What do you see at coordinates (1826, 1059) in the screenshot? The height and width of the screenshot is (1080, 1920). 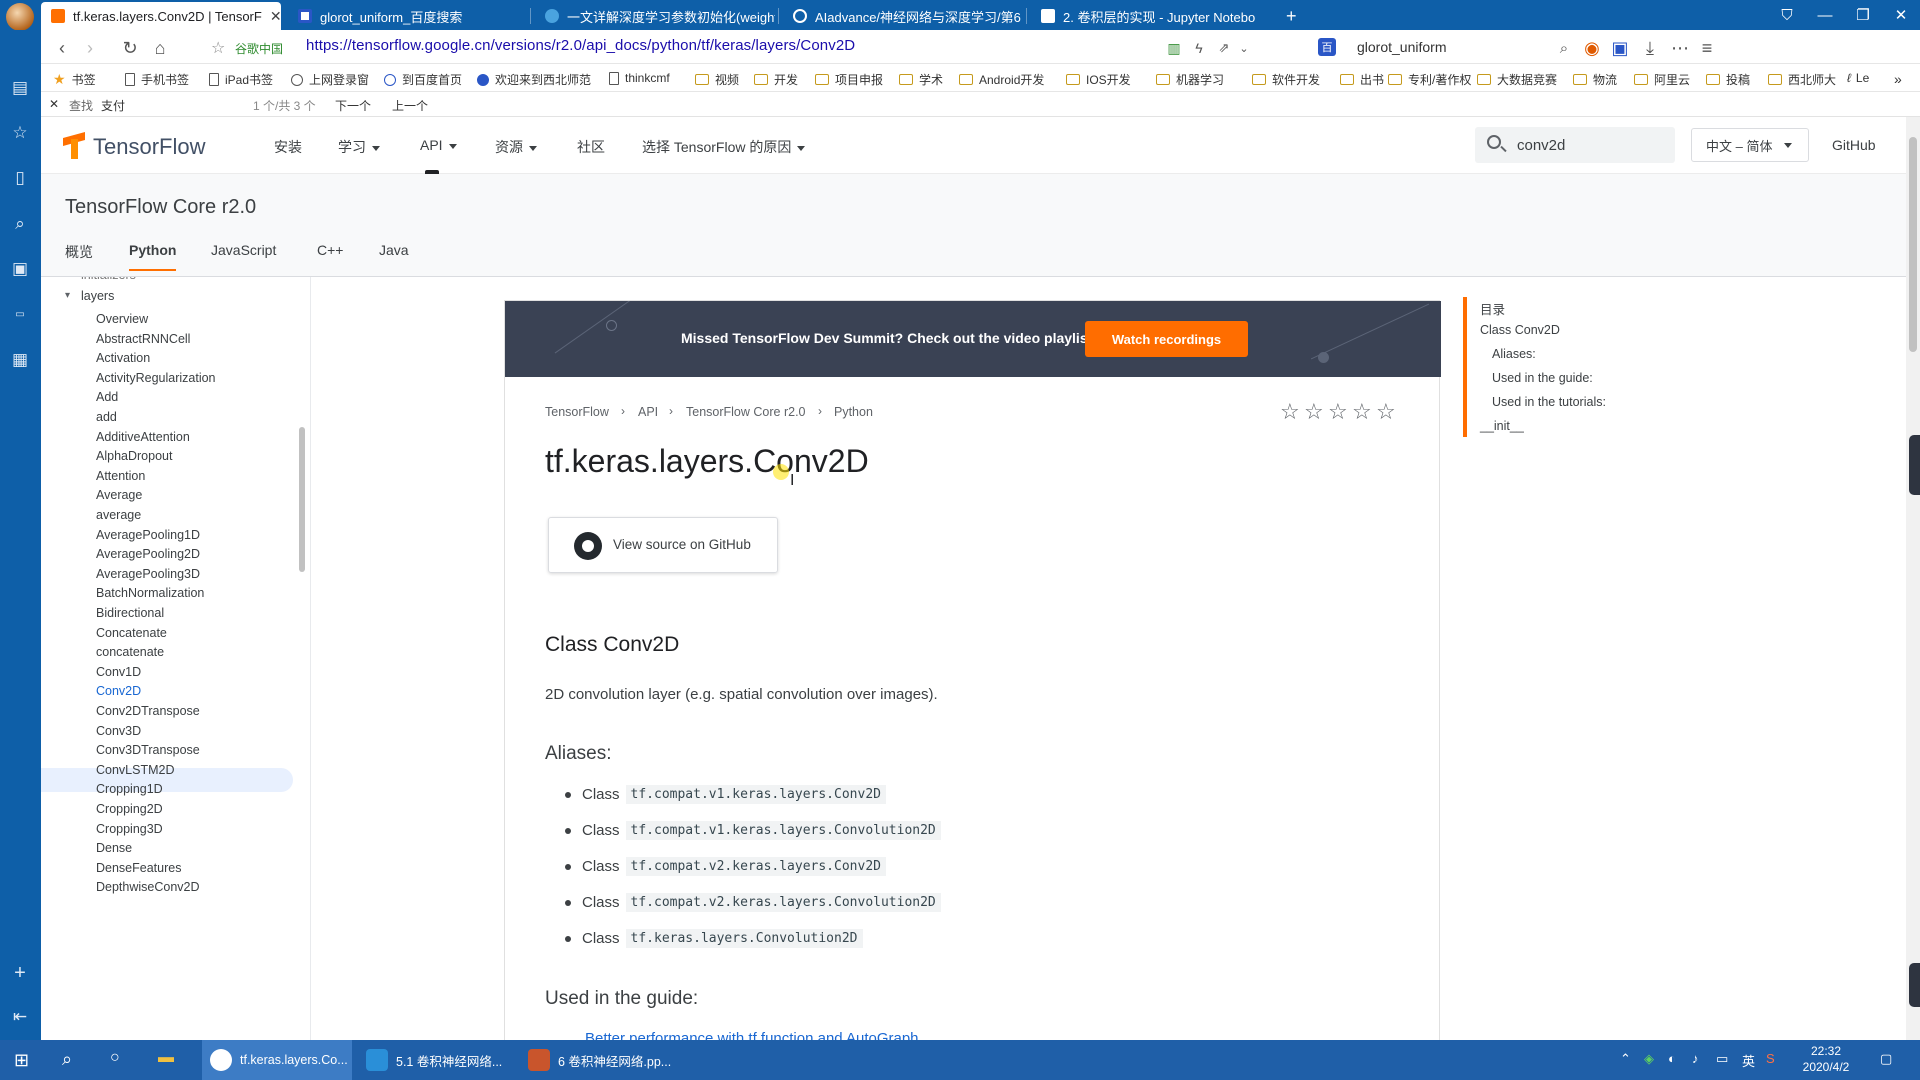 I see `clock: 22:32 2020/4/2` at bounding box center [1826, 1059].